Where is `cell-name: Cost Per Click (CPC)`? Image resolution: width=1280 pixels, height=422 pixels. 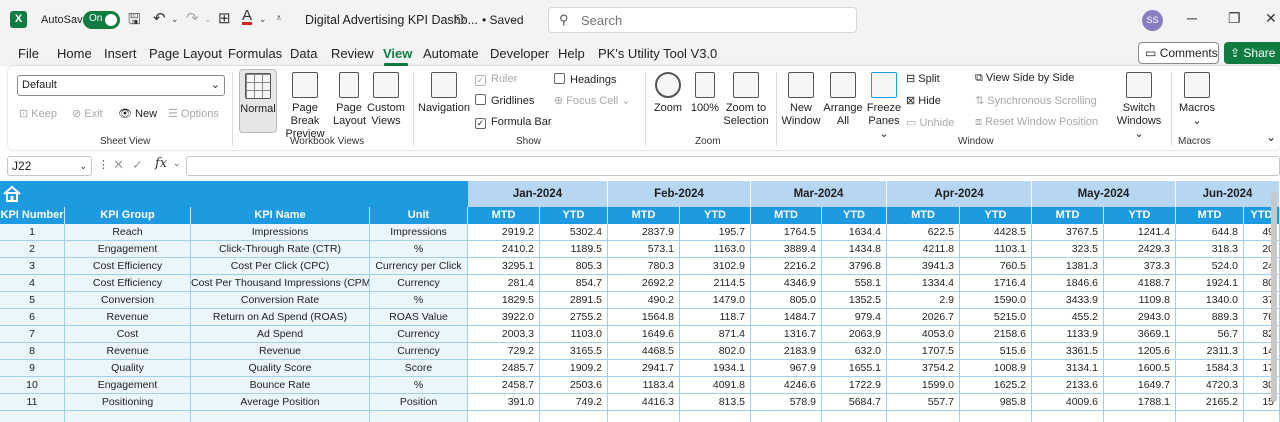
cell-name: Cost Per Click (CPC) is located at coordinates (280, 266).